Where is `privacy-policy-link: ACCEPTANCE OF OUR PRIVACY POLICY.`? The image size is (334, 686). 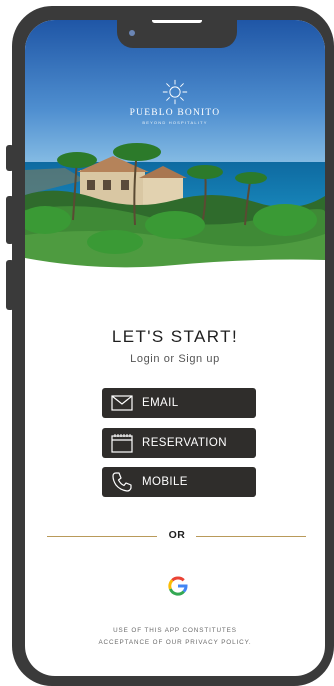
privacy-policy-link: ACCEPTANCE OF OUR PRIVACY POLICY. is located at coordinates (175, 643).